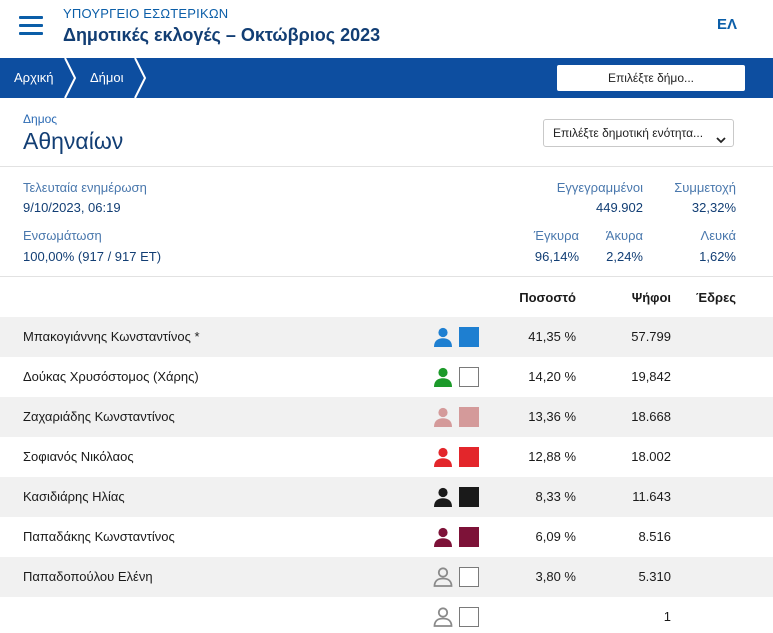  Describe the element at coordinates (31, 26) in the screenshot. I see `hamburger-icon` at that location.